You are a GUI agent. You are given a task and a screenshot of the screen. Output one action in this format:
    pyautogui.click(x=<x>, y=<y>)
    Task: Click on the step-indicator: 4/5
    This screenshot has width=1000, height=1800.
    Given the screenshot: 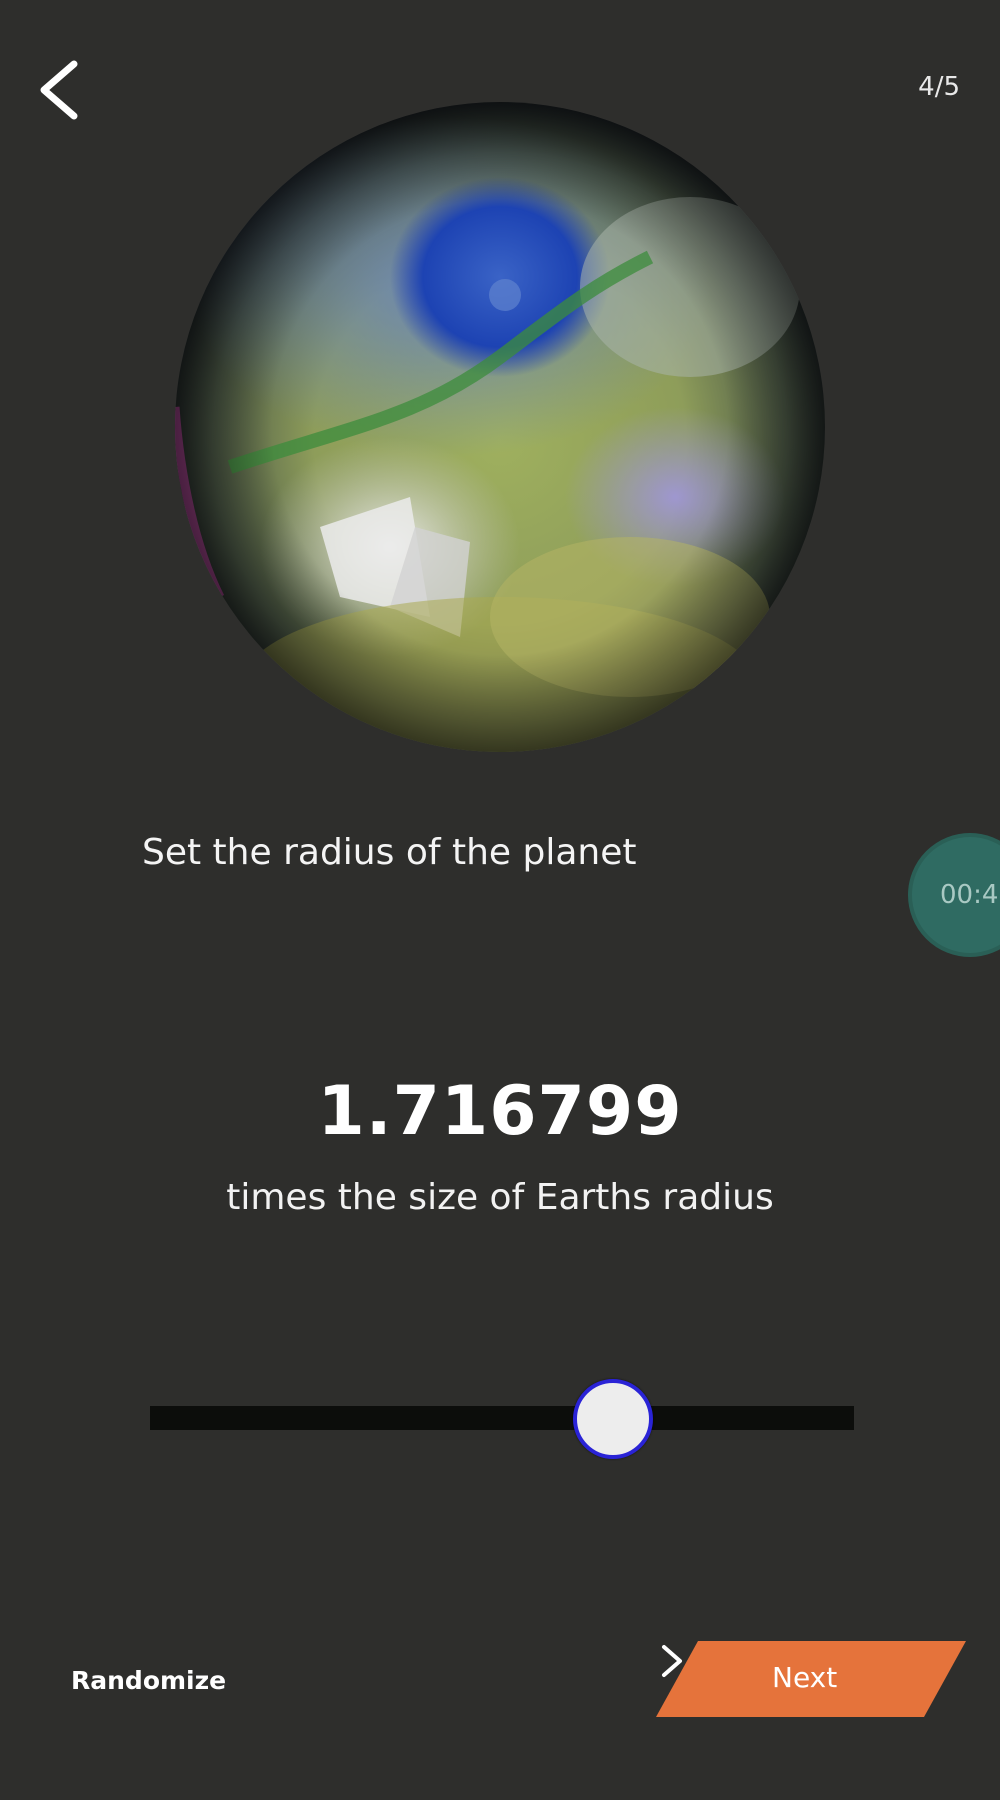 What is the action you would take?
    pyautogui.click(x=939, y=87)
    